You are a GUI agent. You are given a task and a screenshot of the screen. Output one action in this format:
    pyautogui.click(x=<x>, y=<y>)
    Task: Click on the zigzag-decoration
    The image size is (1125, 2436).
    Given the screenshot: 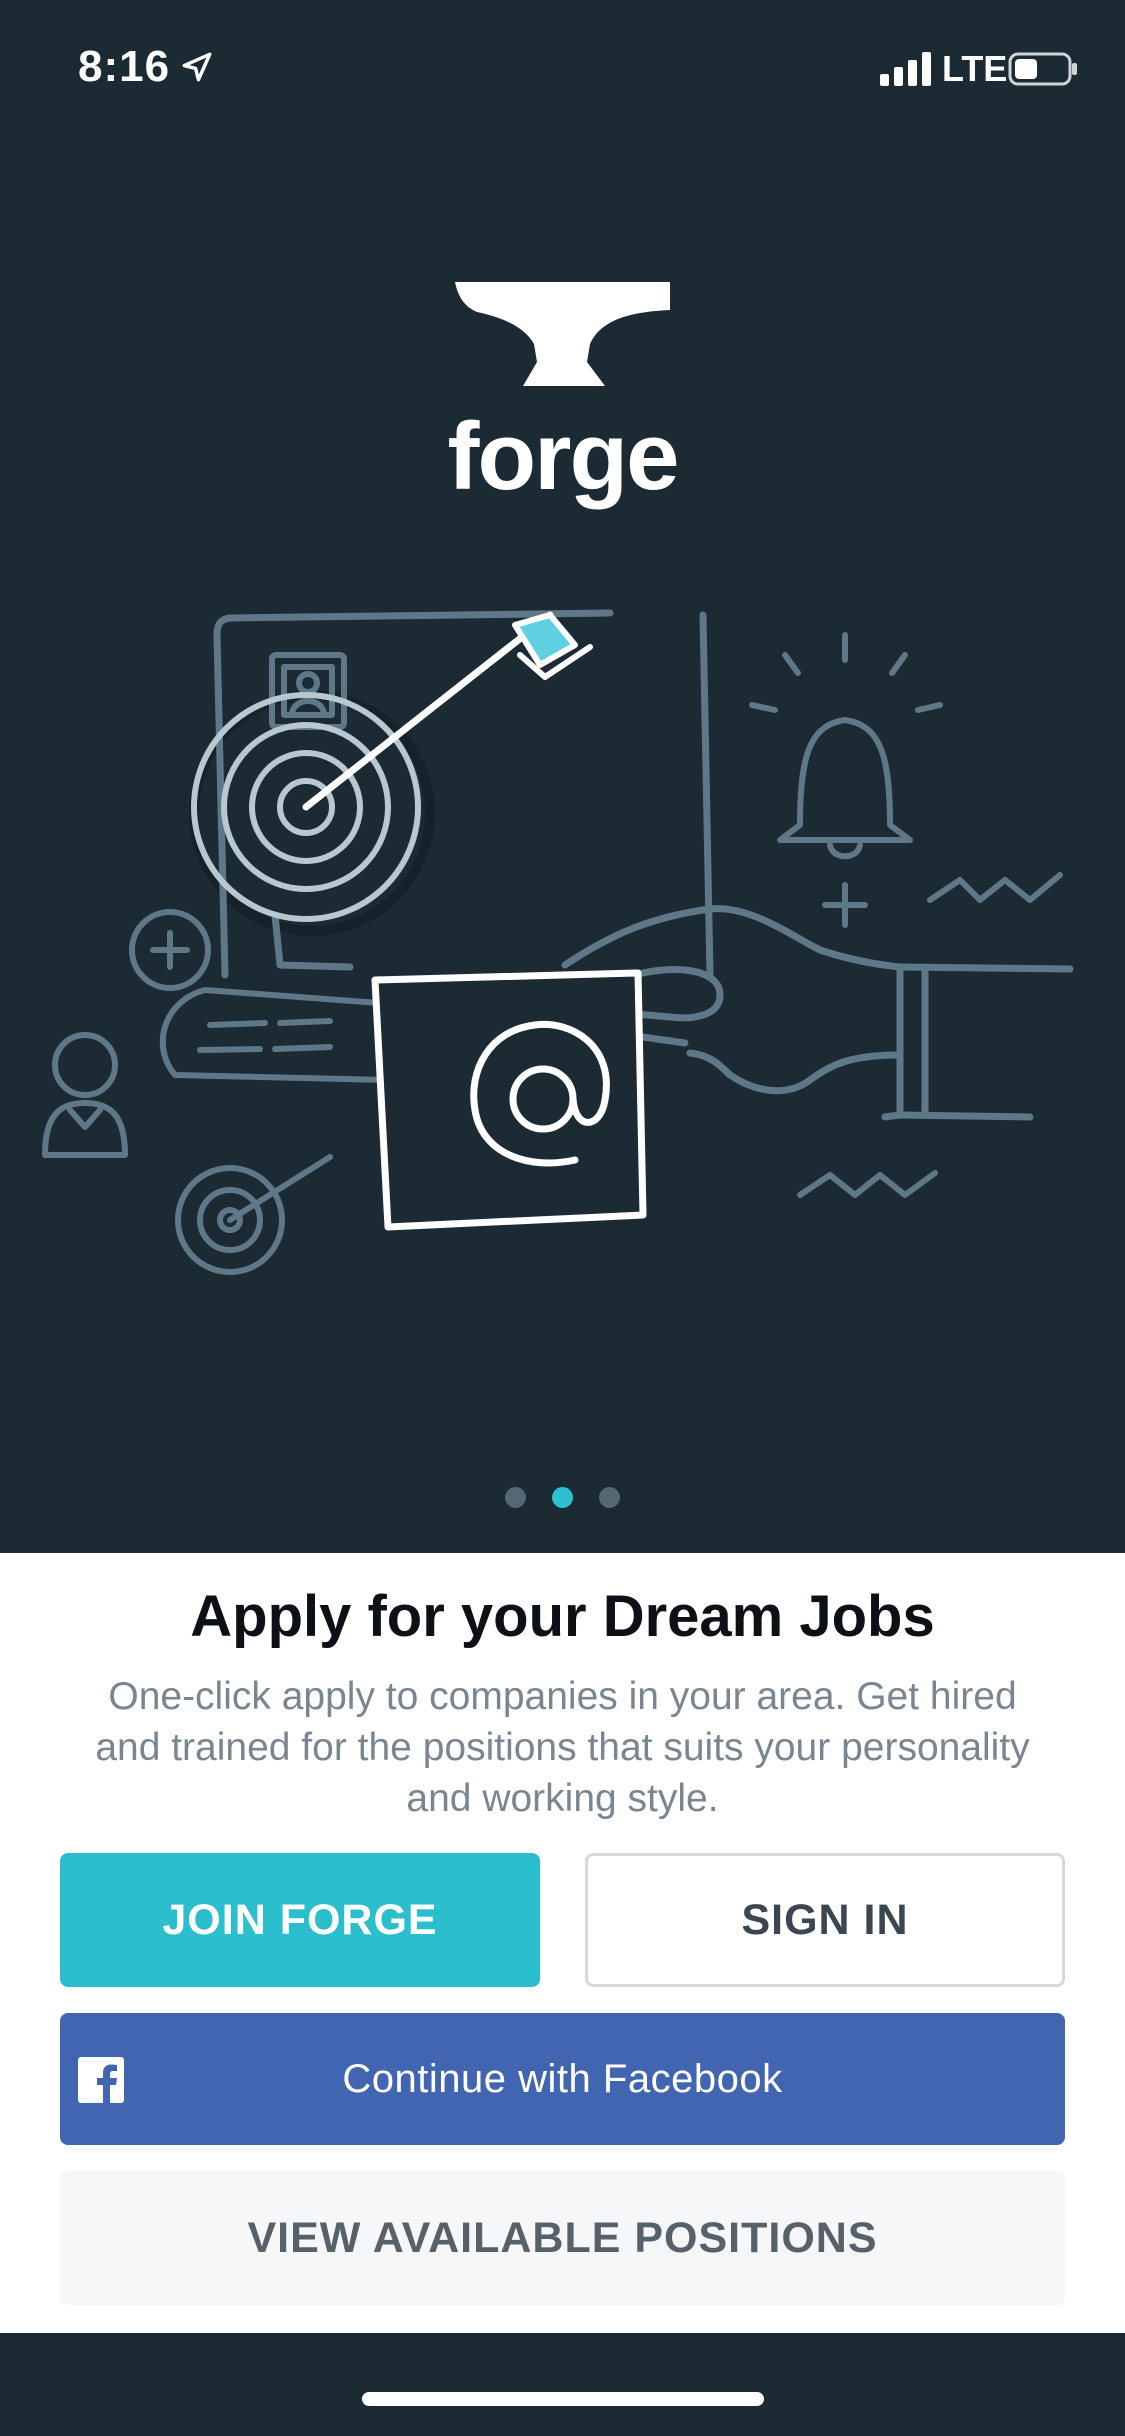 What is the action you would take?
    pyautogui.click(x=930, y=1035)
    